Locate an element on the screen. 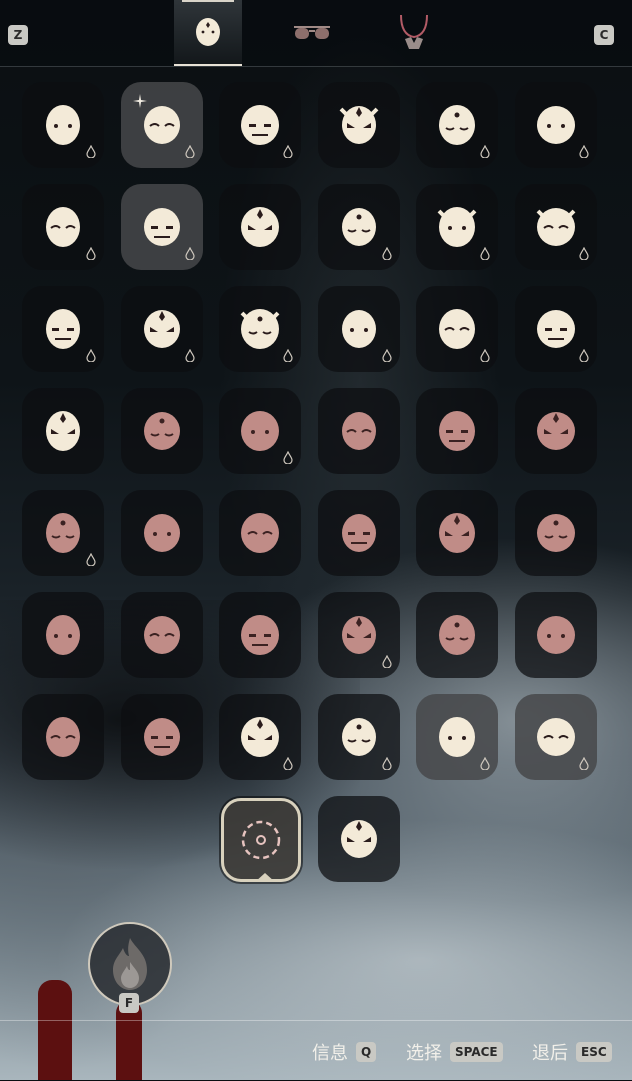 The image size is (632, 1081). cosmetic-tab-bar: Z C is located at coordinates (316, 33).